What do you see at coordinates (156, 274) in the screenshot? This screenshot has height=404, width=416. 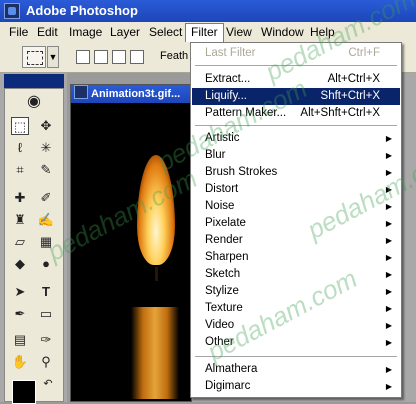 I see `candle-wick-image` at bounding box center [156, 274].